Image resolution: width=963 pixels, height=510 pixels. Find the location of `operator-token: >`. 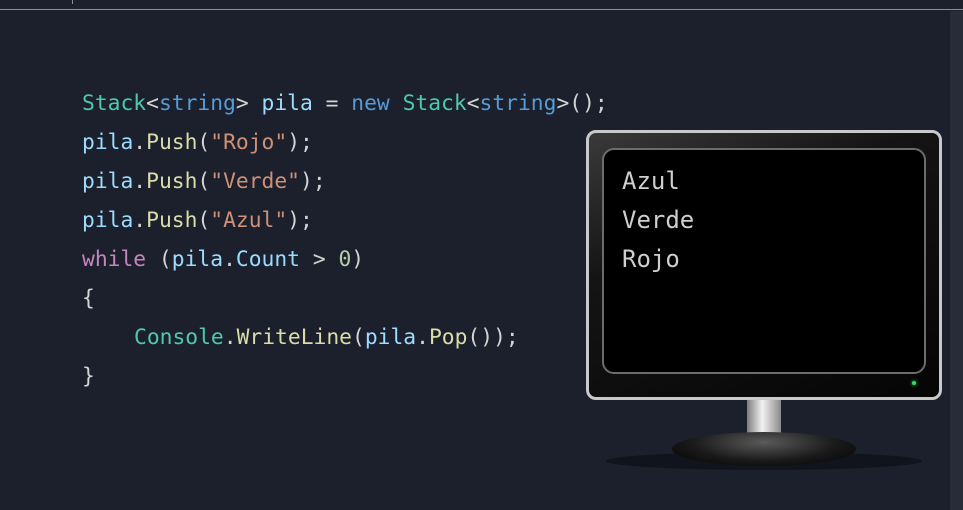

operator-token: > is located at coordinates (319, 259).